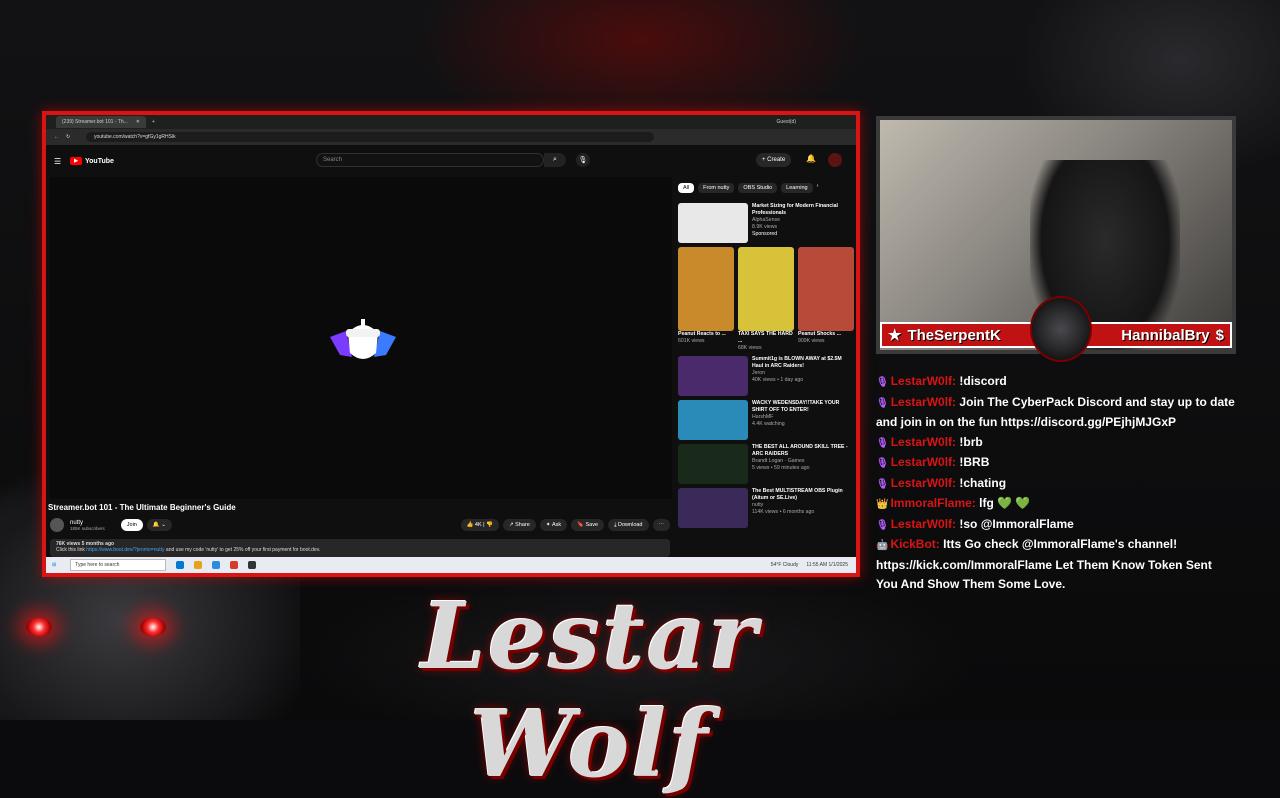 Image resolution: width=1280 pixels, height=798 pixels. Describe the element at coordinates (786, 122) in the screenshot. I see `profile-label: Guest(d)` at that location.